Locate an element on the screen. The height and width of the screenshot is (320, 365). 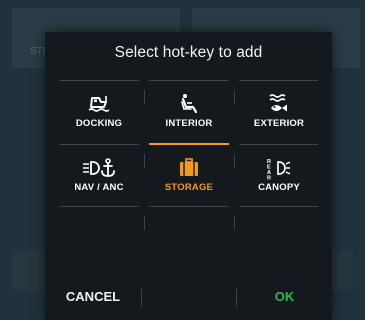
exterior-water-fish-icon is located at coordinates (279, 104).